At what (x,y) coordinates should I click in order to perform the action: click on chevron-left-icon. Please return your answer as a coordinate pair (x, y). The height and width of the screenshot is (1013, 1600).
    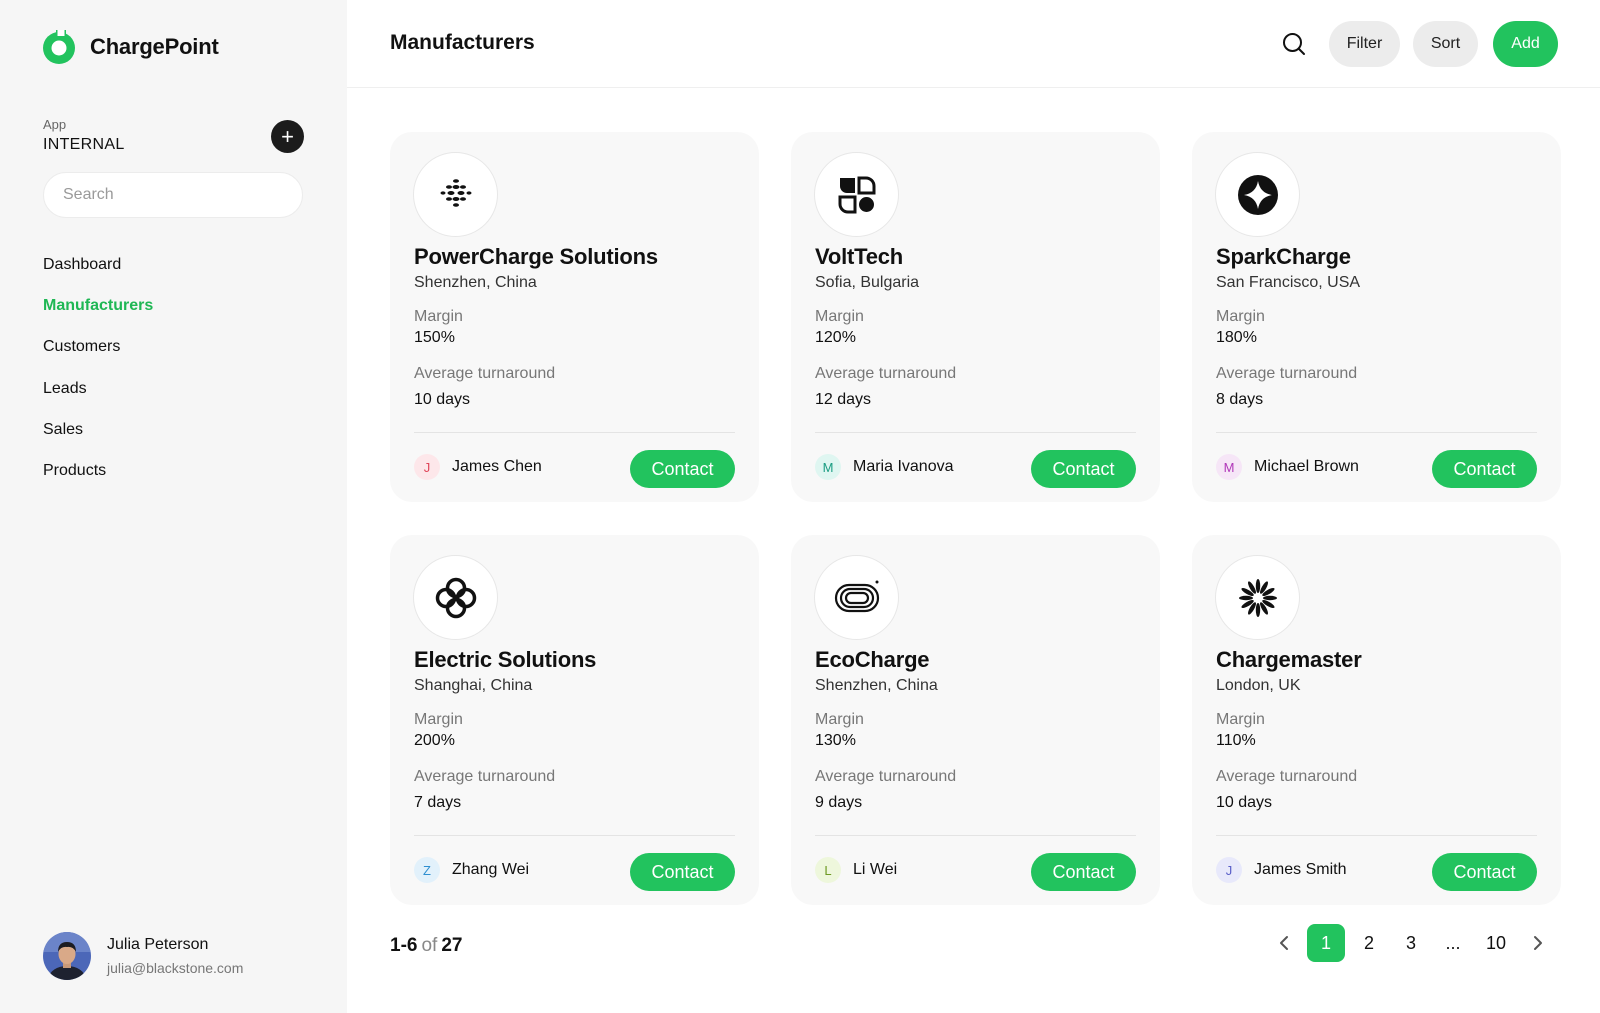
    Looking at the image, I should click on (1284, 943).